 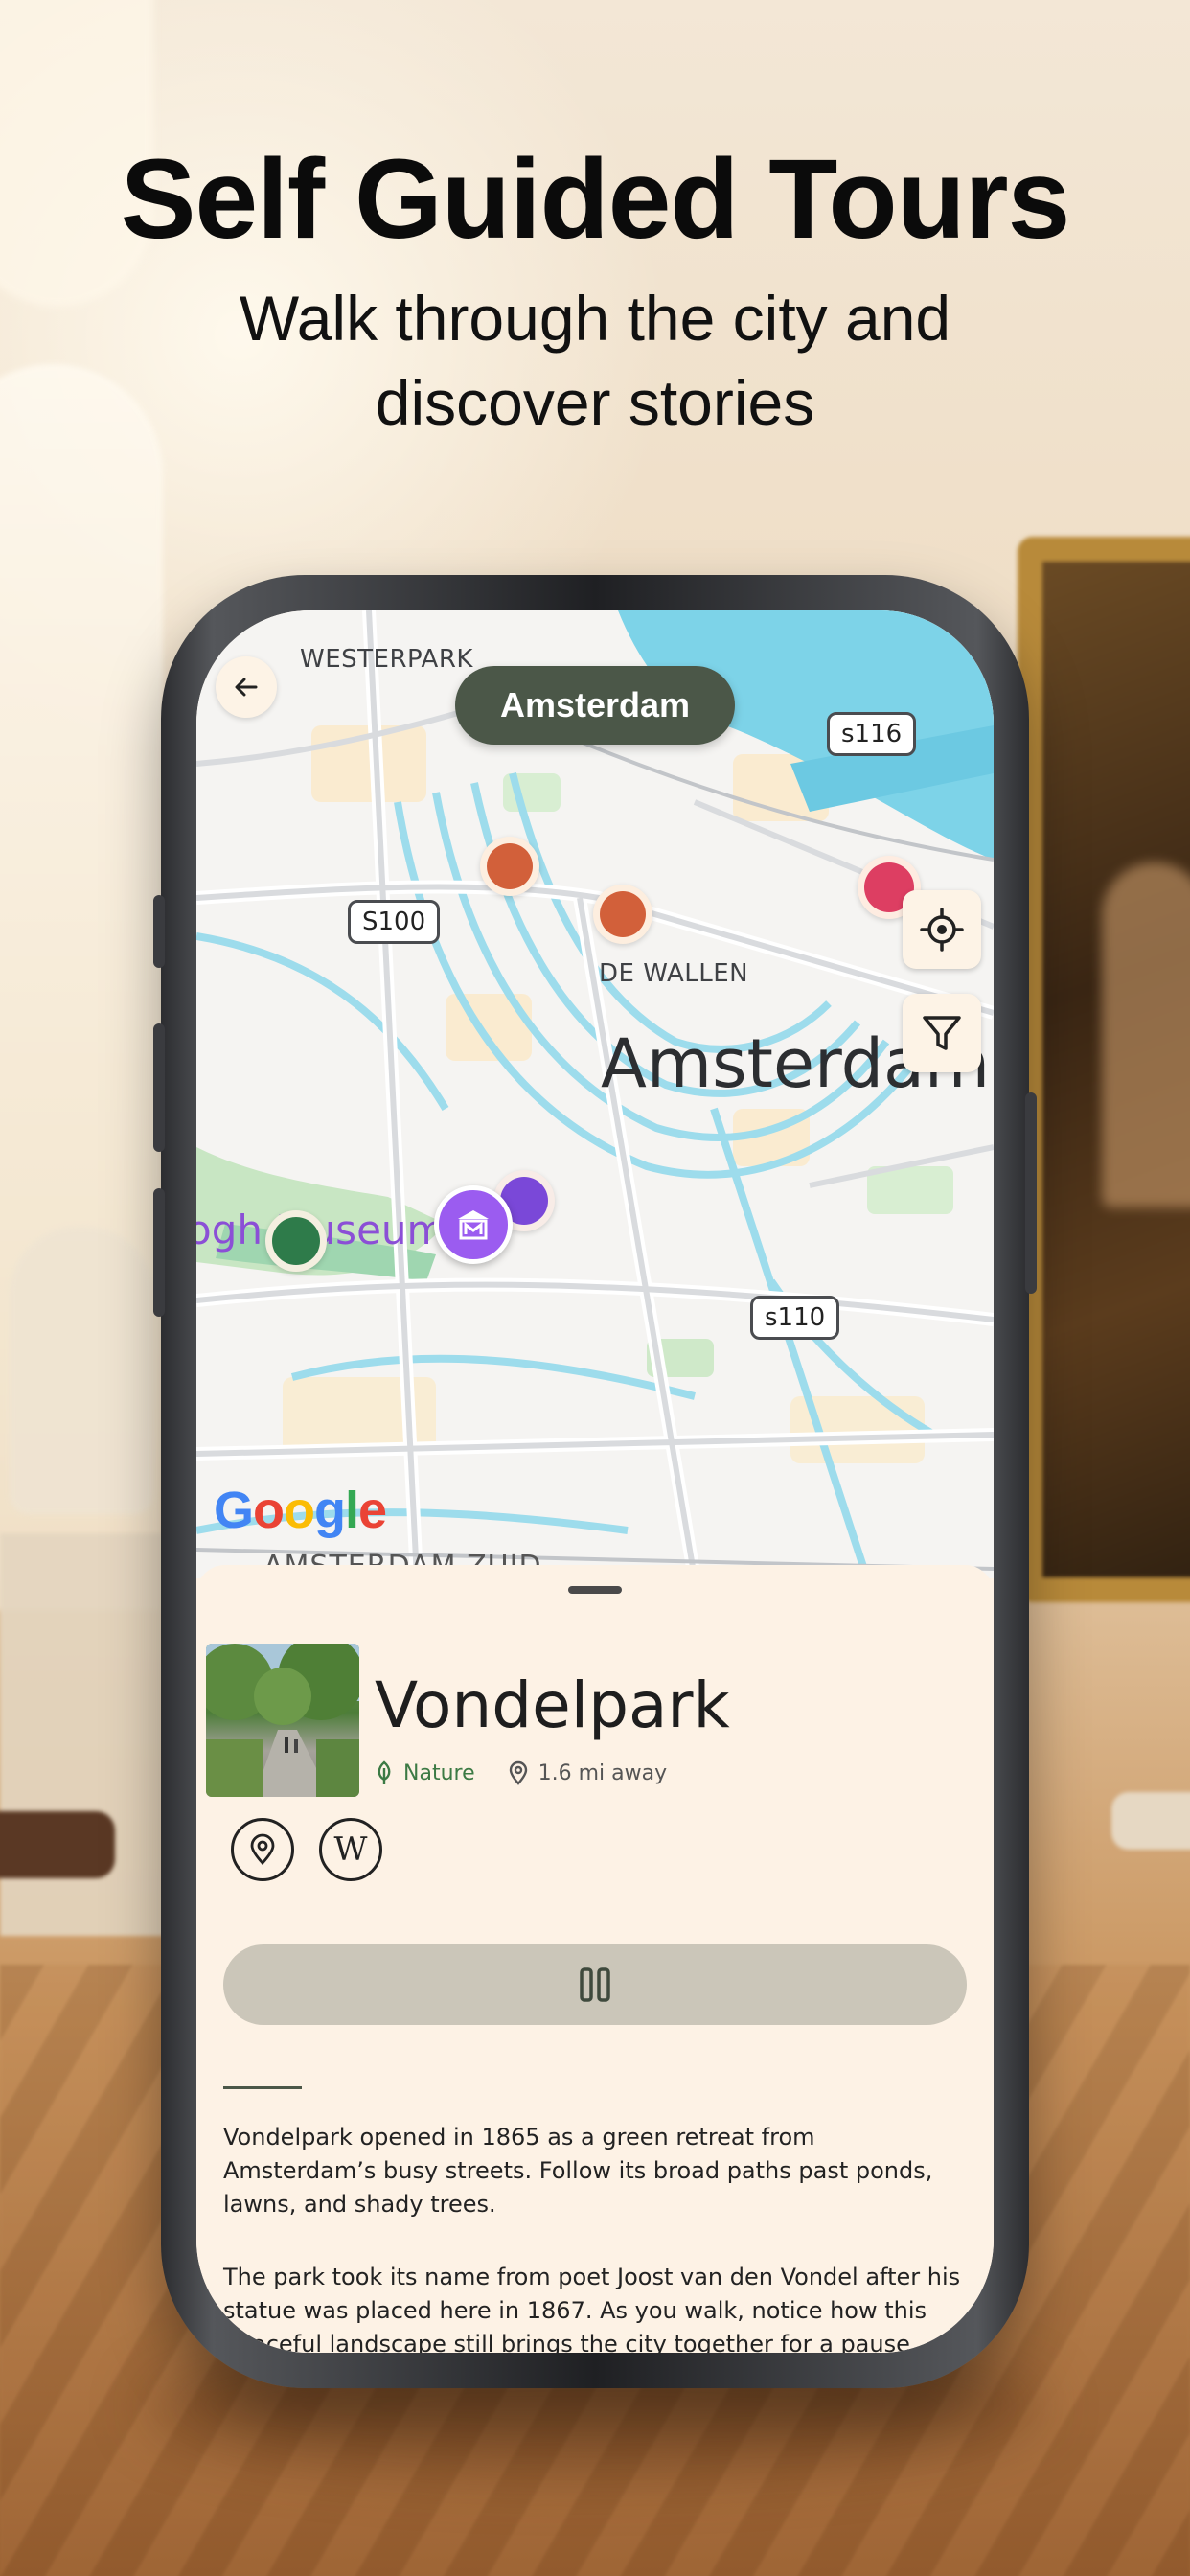 I want to click on museum-icon, so click(x=474, y=1225).